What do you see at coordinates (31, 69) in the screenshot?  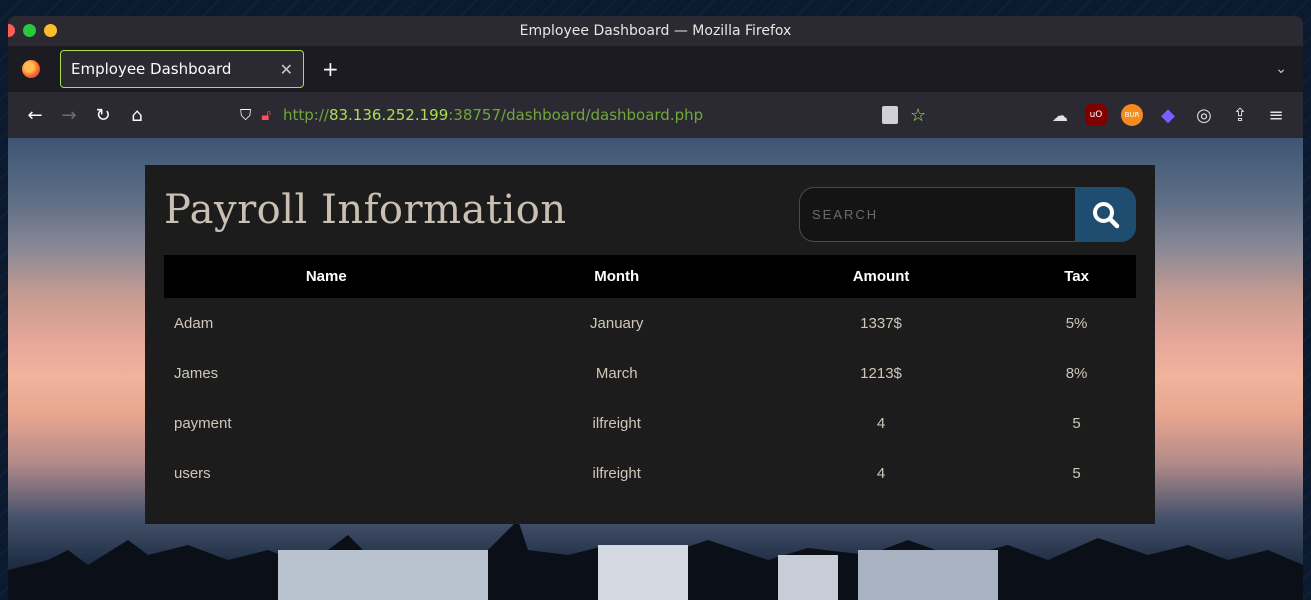 I see `firefox-logo-icon` at bounding box center [31, 69].